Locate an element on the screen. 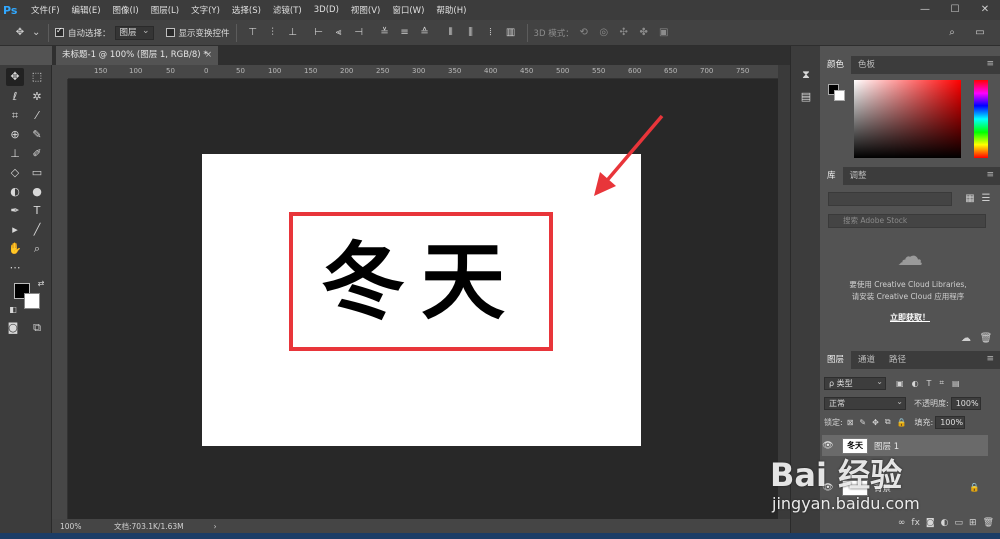  pan-3d-icon: ✣ is located at coordinates (624, 33).